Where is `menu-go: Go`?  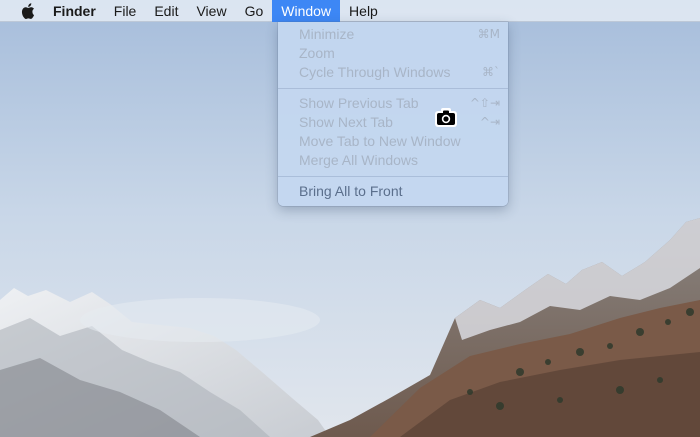 menu-go: Go is located at coordinates (254, 11).